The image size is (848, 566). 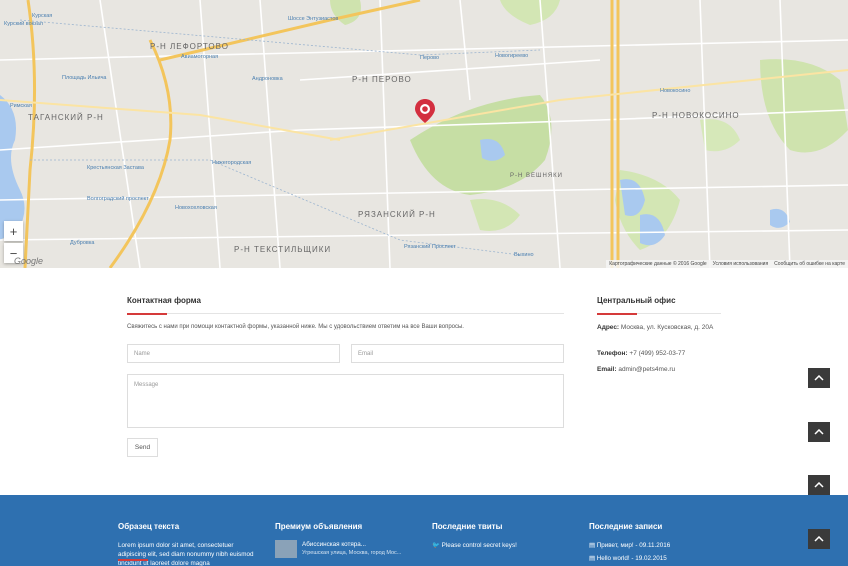 I want to click on station-label: Крестьянская Застава, so click(x=115, y=168).